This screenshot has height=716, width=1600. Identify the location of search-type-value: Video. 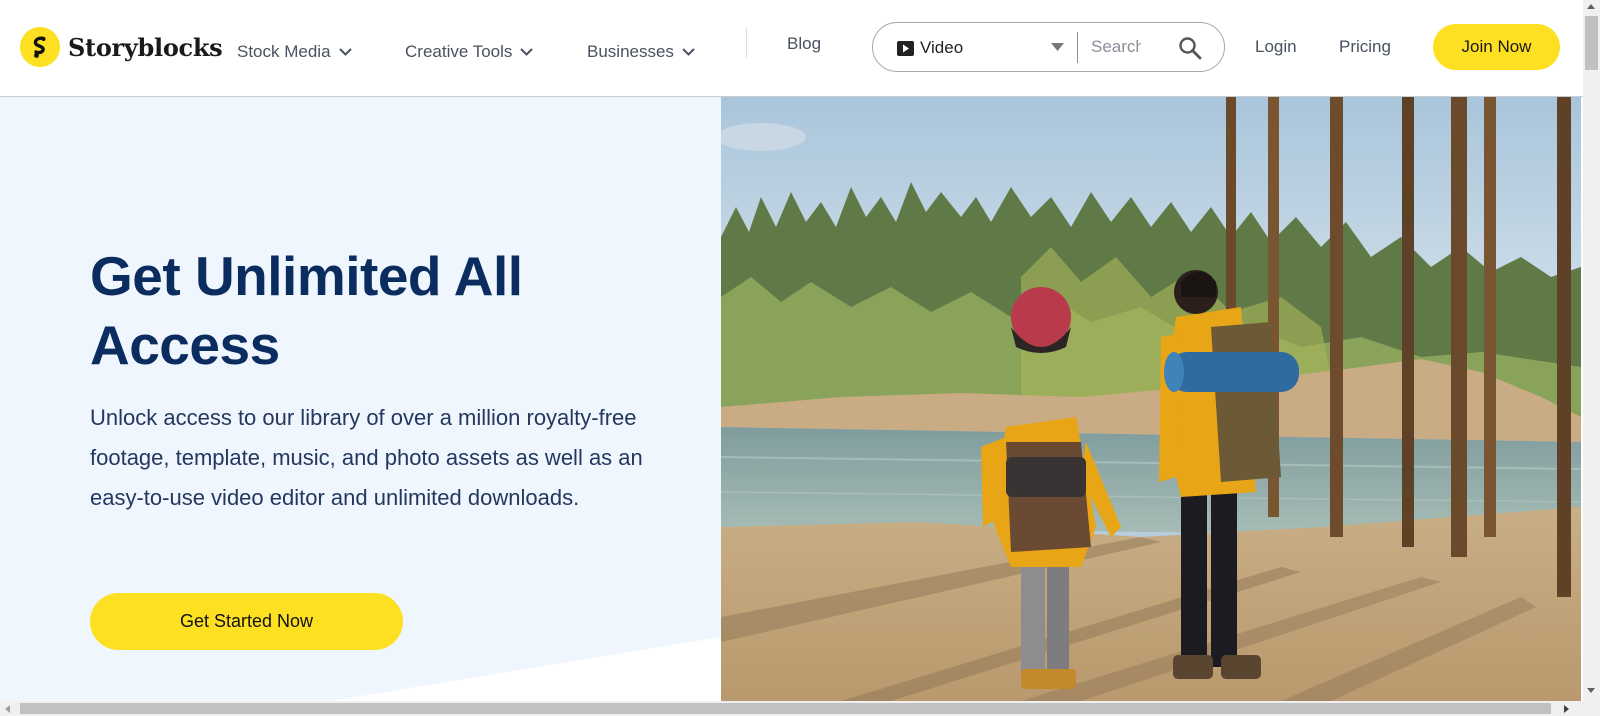
(942, 47).